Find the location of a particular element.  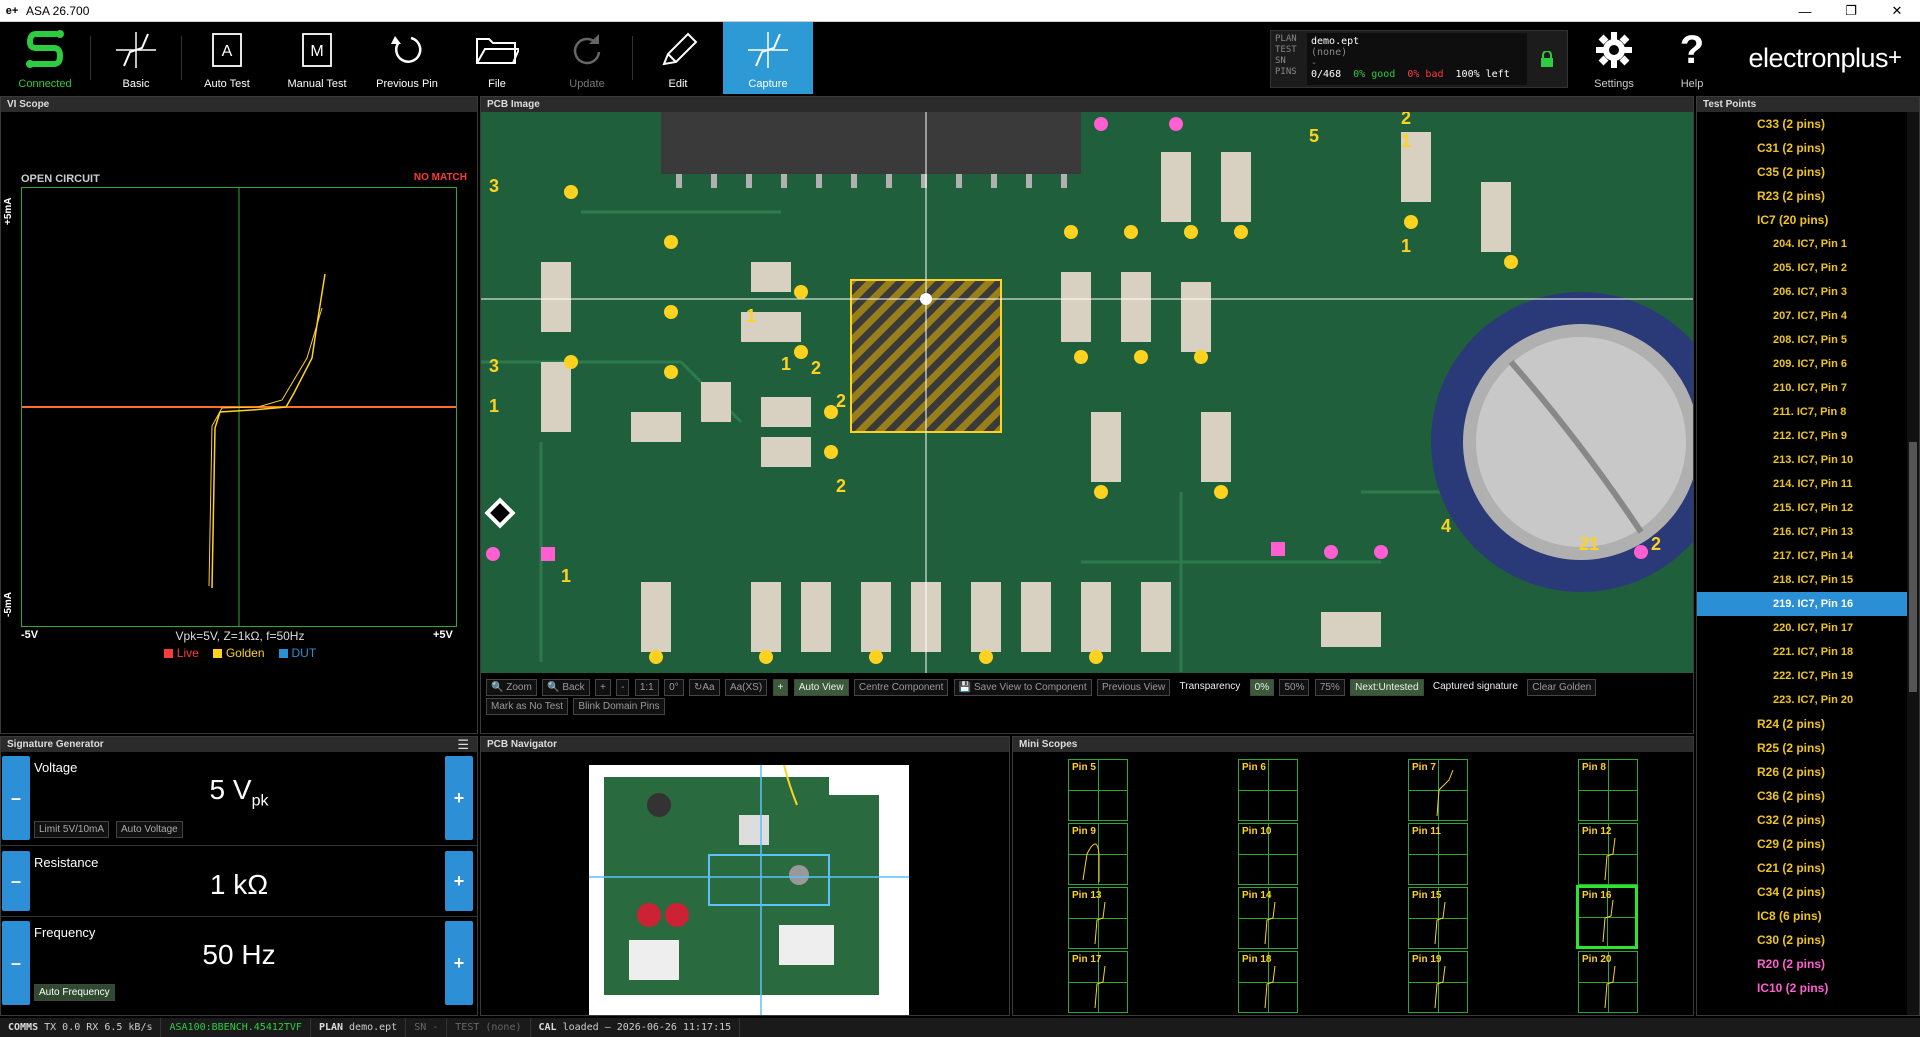

test-point-component-item: C21 (2 pins) is located at coordinates (1802, 868).